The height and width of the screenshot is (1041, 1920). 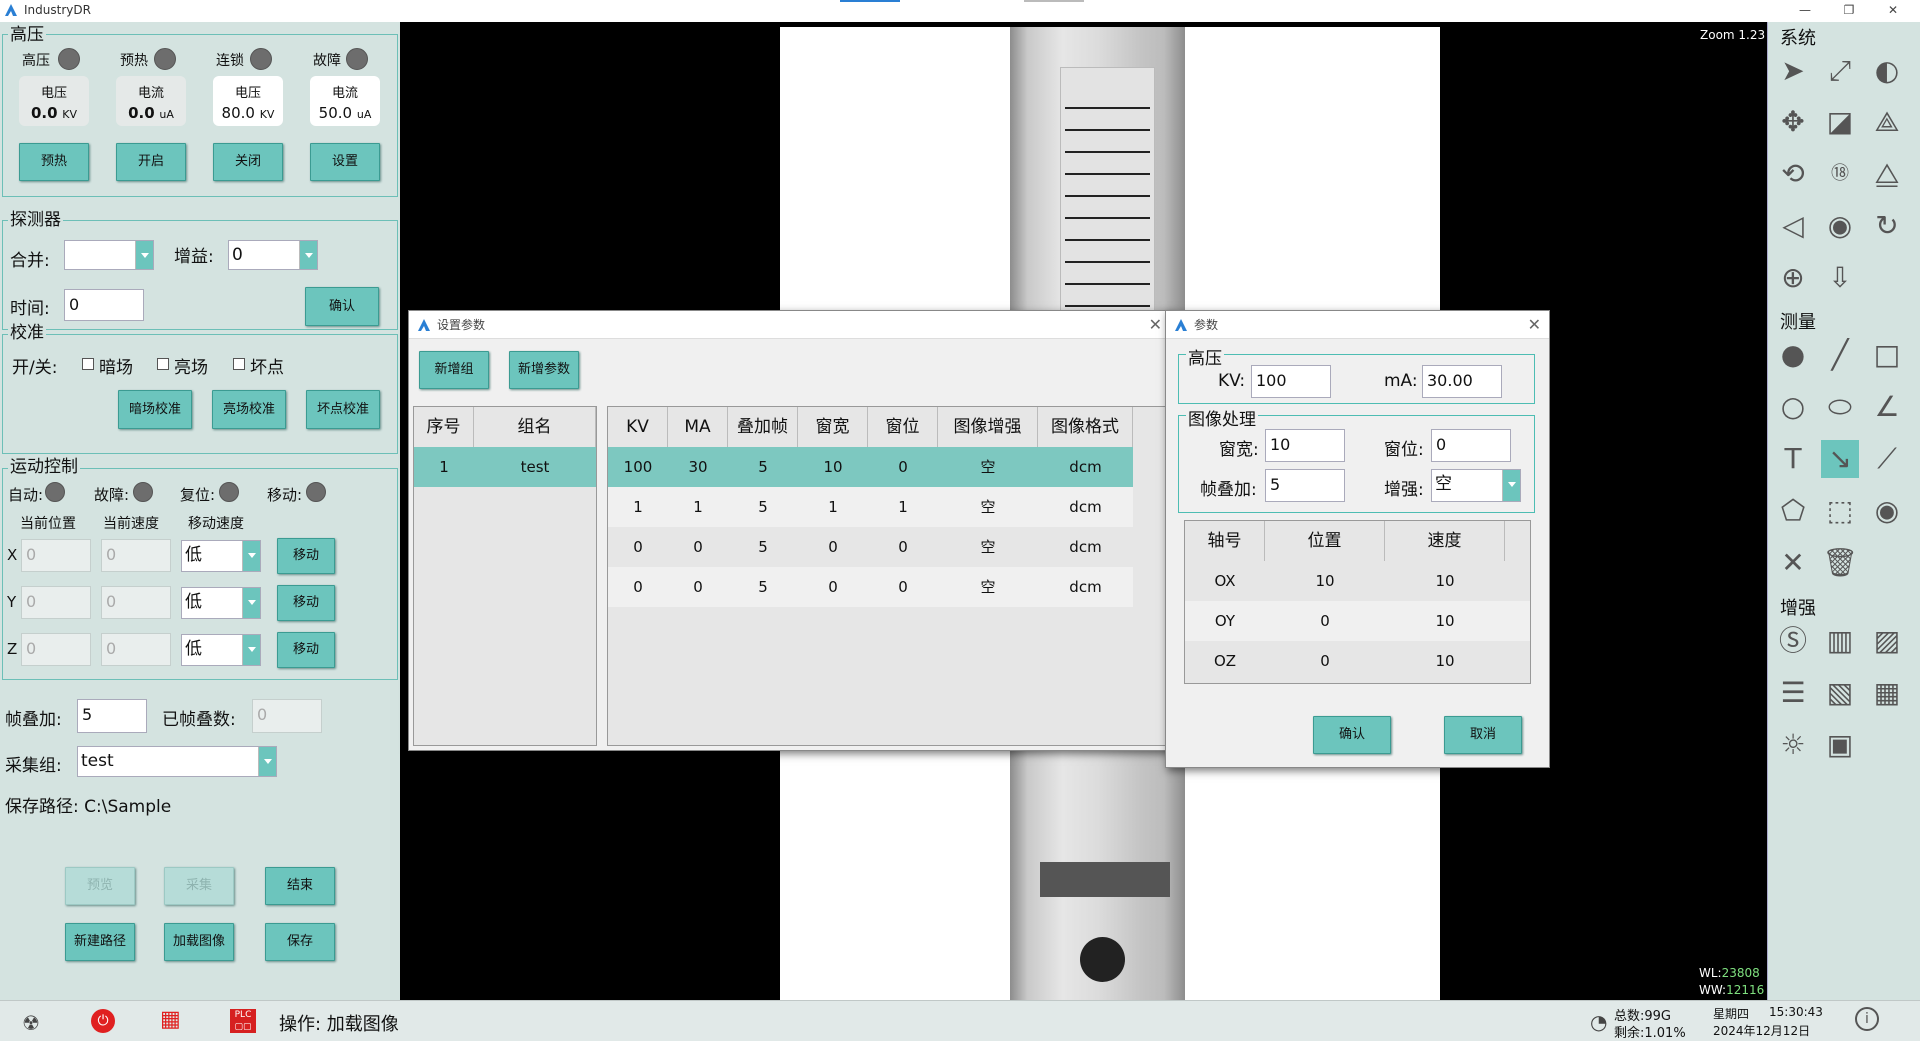 I want to click on brightness-icon: ☼, so click(x=1793, y=745).